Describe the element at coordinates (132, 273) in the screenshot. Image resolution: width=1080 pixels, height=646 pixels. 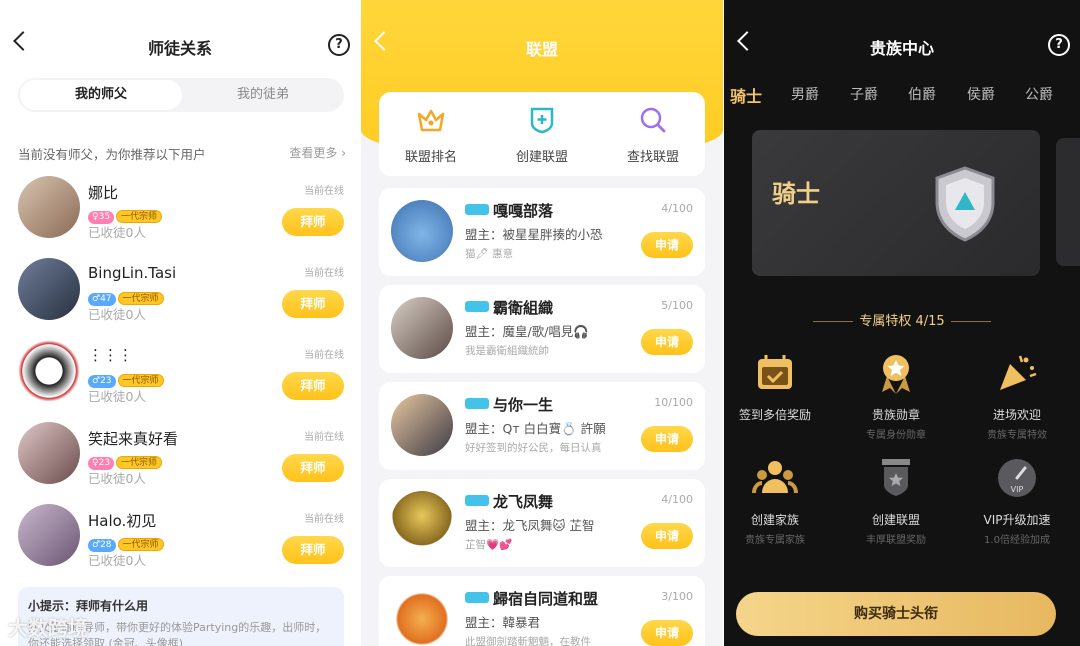
I see `user-name: BingLin.Tasi` at that location.